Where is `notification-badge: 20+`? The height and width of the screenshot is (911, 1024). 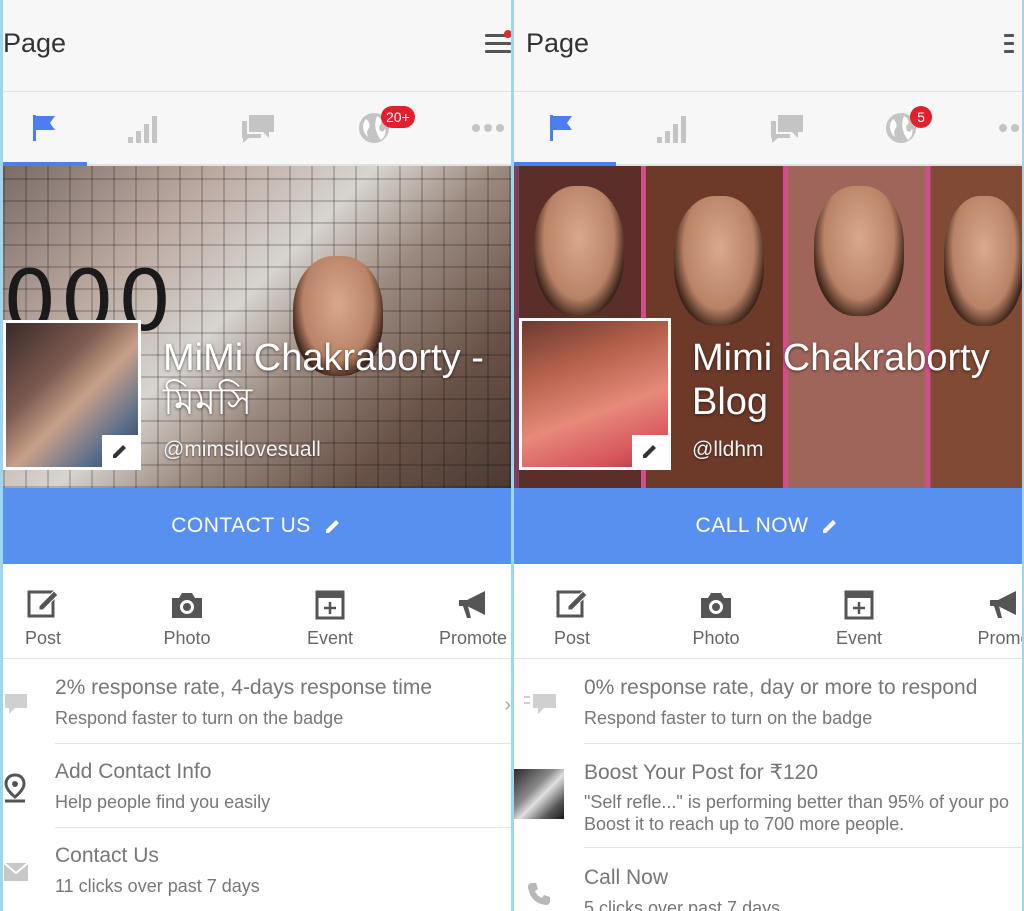 notification-badge: 20+ is located at coordinates (398, 117).